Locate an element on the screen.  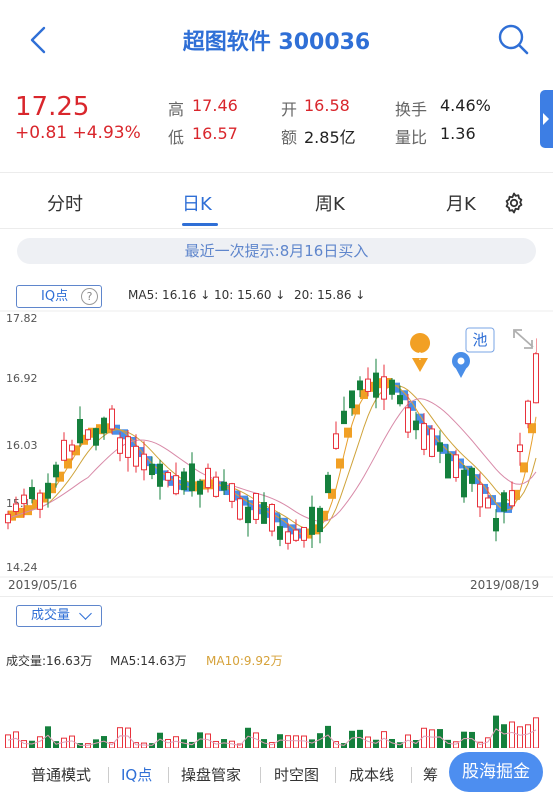
turnover-value: 4.46% is located at coordinates (465, 105).